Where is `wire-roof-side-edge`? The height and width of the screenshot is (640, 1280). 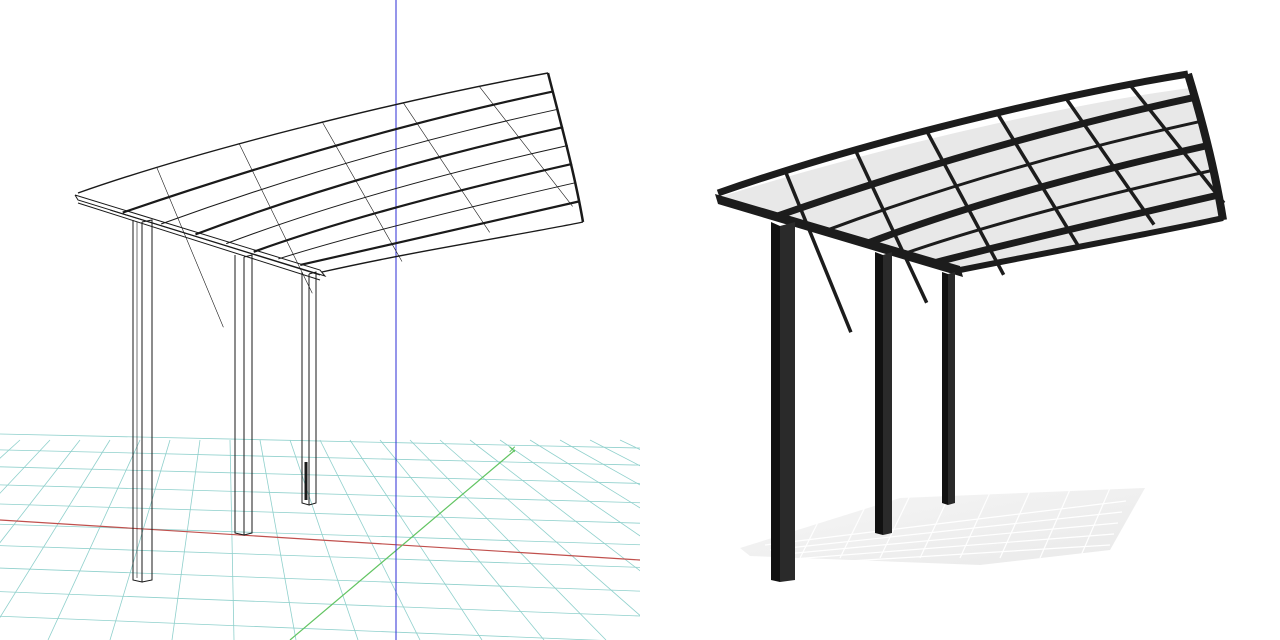
wire-roof-side-edge is located at coordinates (565, 147).